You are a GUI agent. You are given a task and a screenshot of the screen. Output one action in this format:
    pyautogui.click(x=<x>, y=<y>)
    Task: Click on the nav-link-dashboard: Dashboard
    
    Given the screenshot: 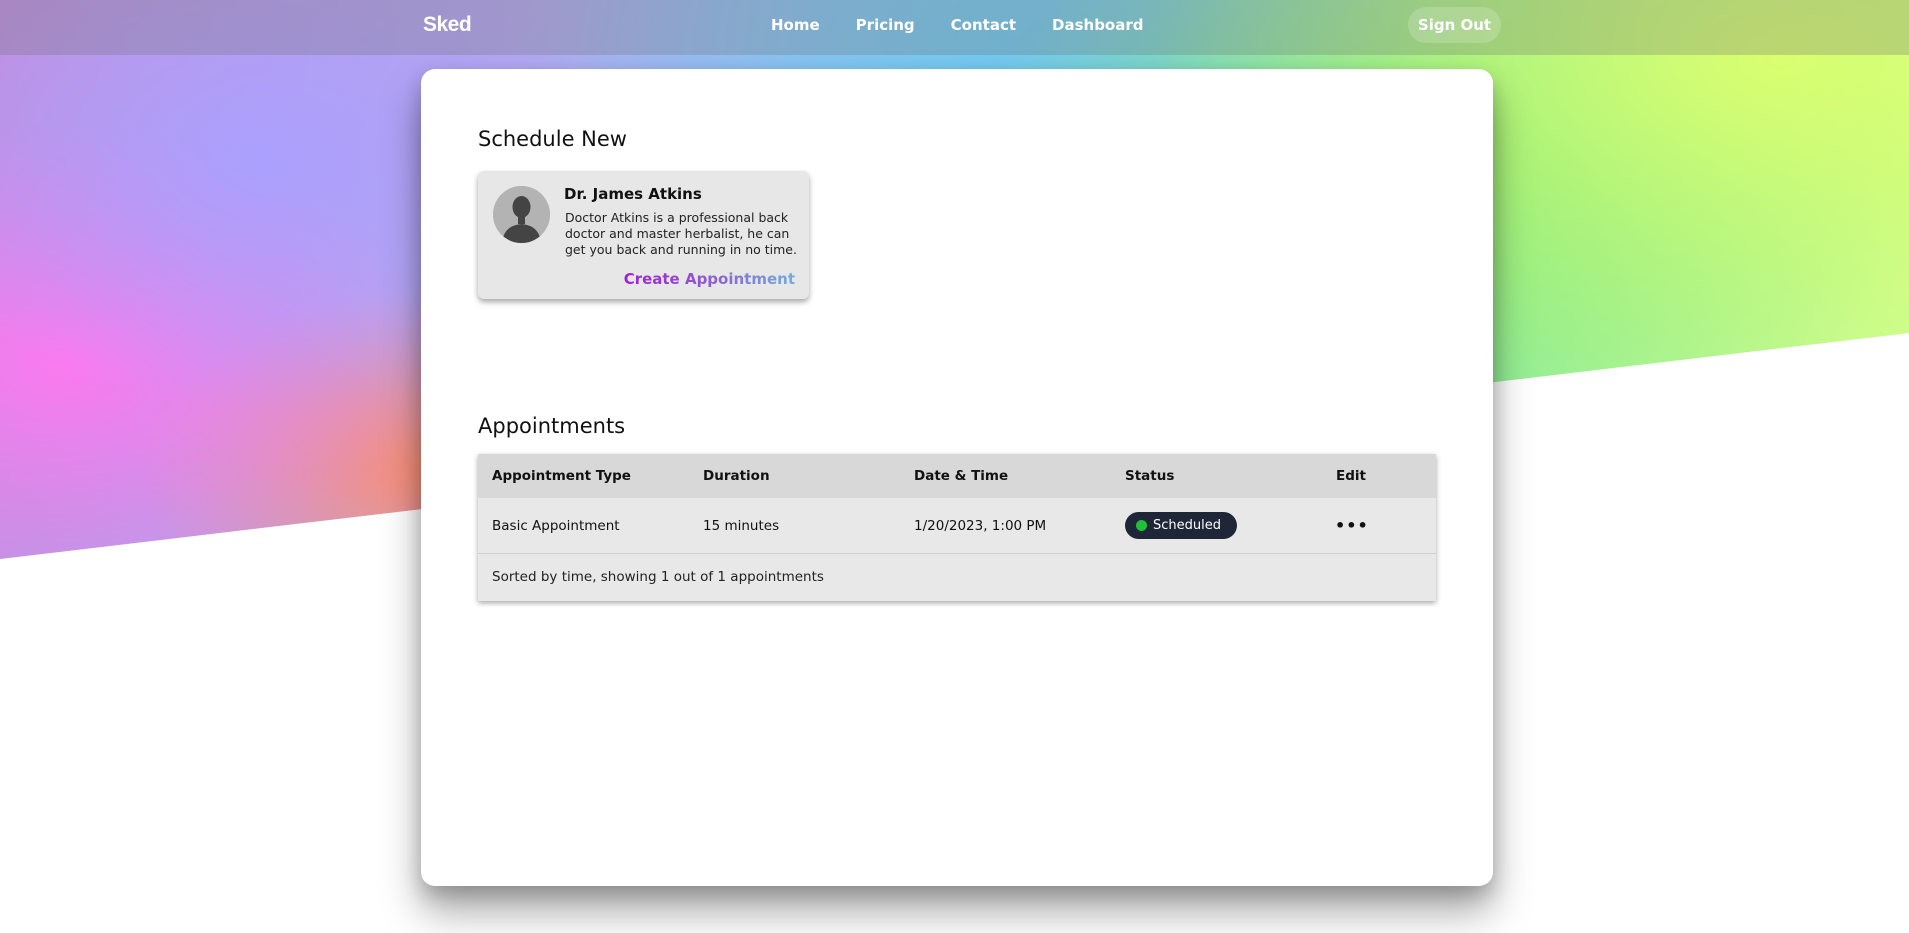 What is the action you would take?
    pyautogui.click(x=1097, y=25)
    